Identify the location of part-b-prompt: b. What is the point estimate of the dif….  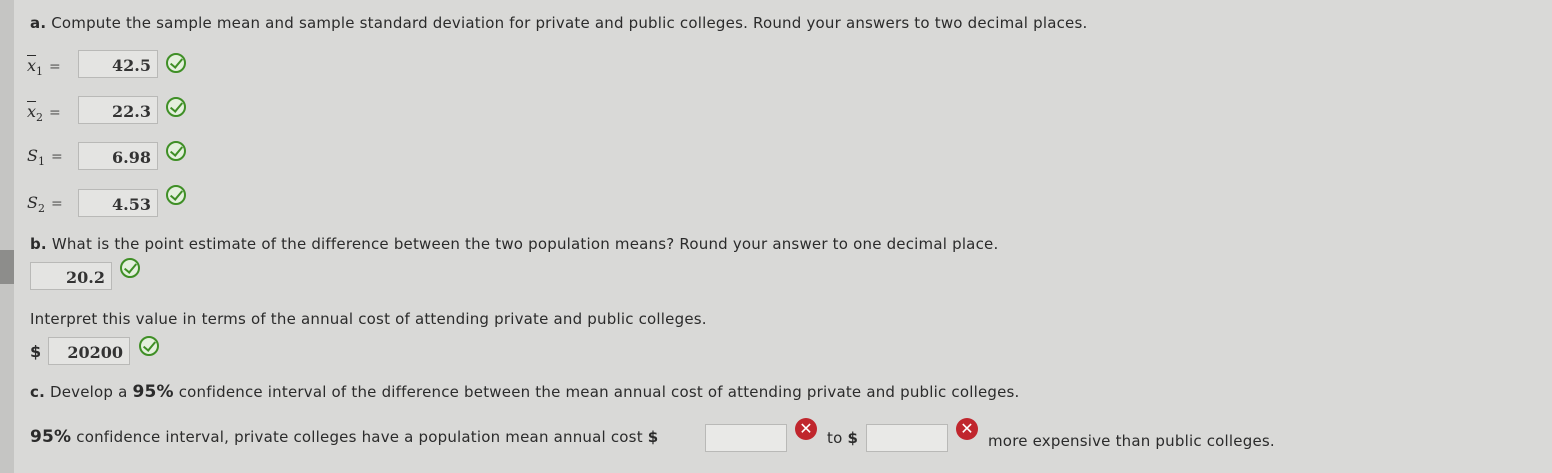
(514, 244).